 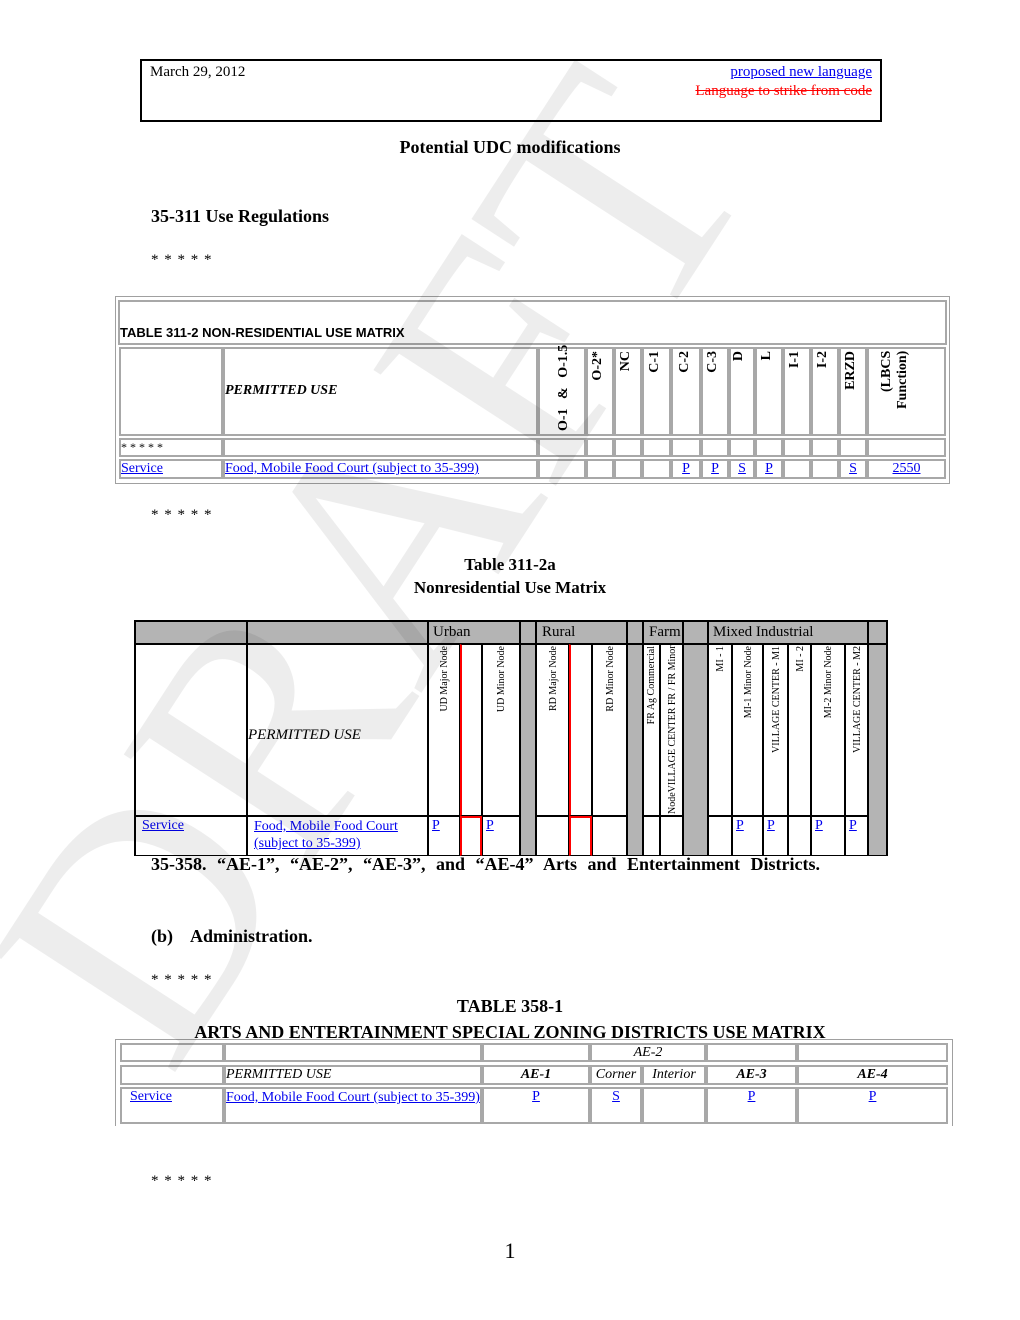 I want to click on column-label-i-1: I-1, so click(x=794, y=360).